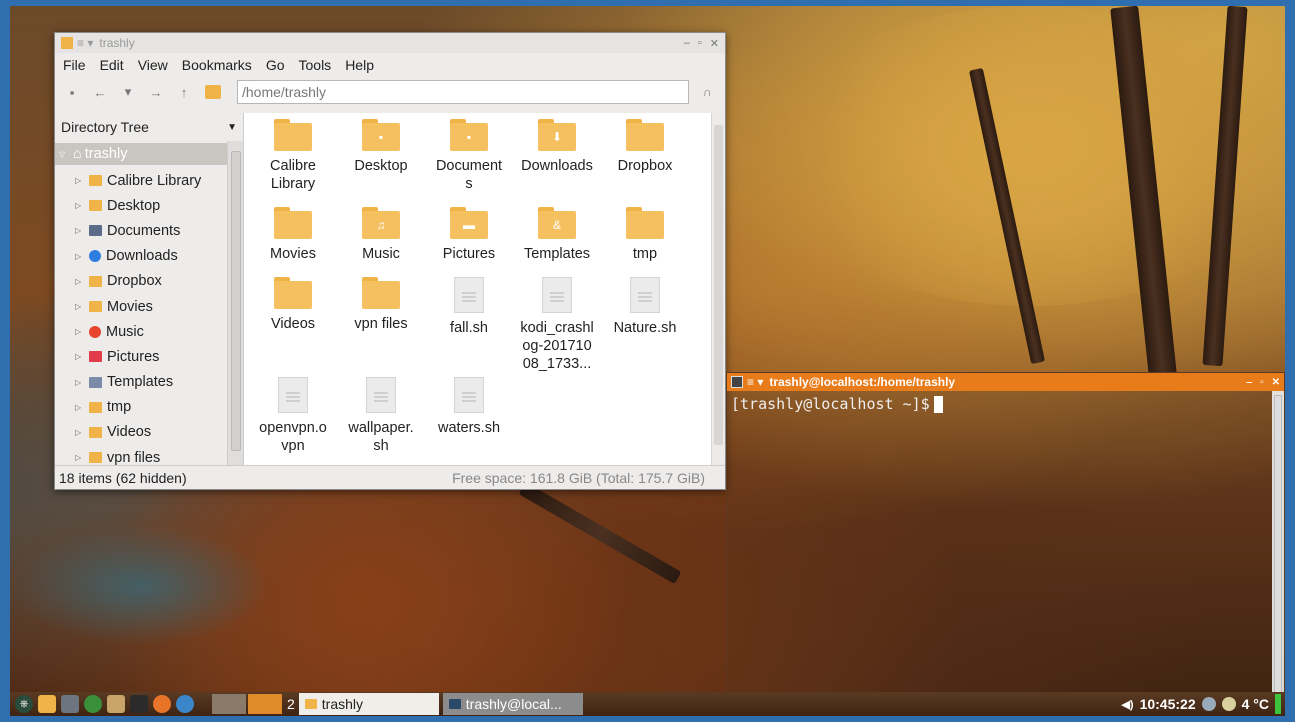 The height and width of the screenshot is (722, 1295). I want to click on tree-scrollbar, so click(235, 303).